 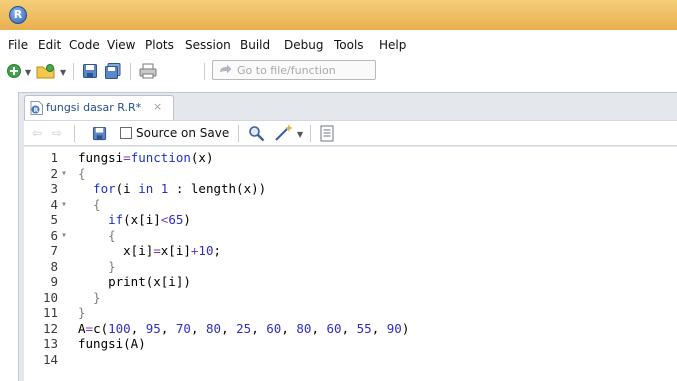 I want to click on menu-tools: Tools, so click(x=349, y=45).